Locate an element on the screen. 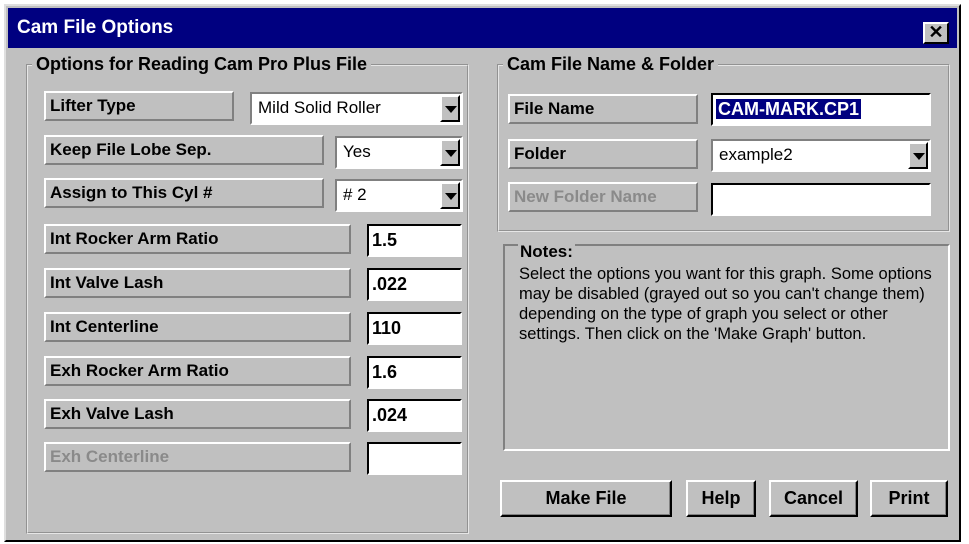 The height and width of the screenshot is (544, 969). lifter-type-dropdown: Mild Solid Roller is located at coordinates (356, 108).